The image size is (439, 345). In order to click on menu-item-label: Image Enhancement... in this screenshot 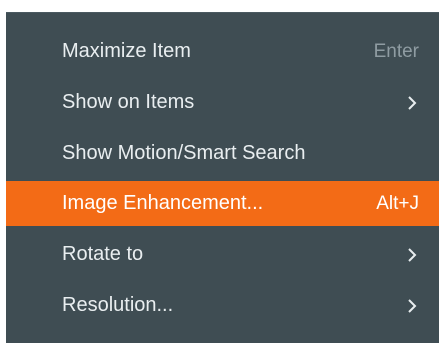, I will do `click(163, 203)`.